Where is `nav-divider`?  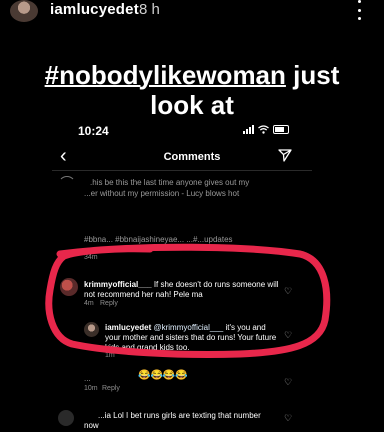
nav-divider is located at coordinates (182, 170).